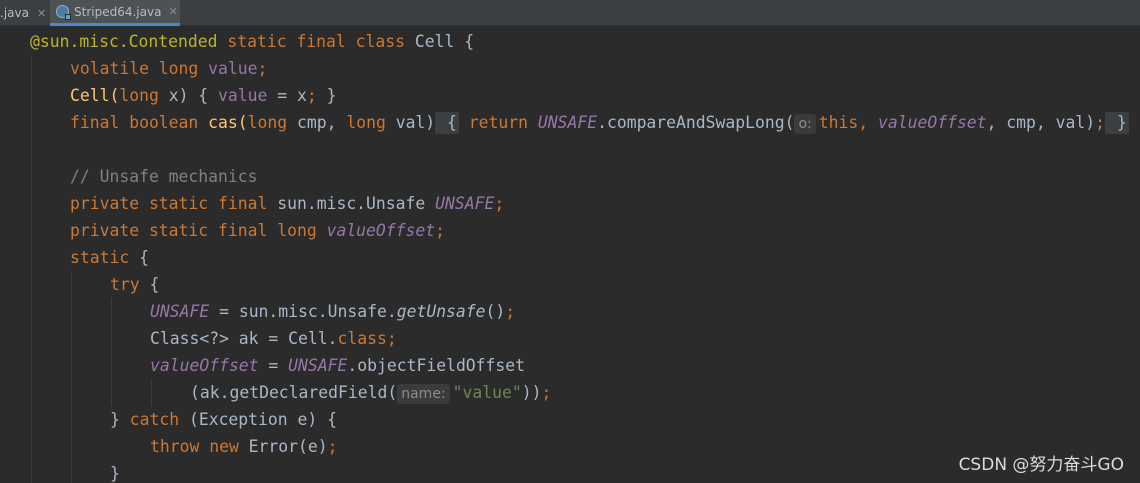  I want to click on tab-previous-file-label: .java, so click(14, 13).